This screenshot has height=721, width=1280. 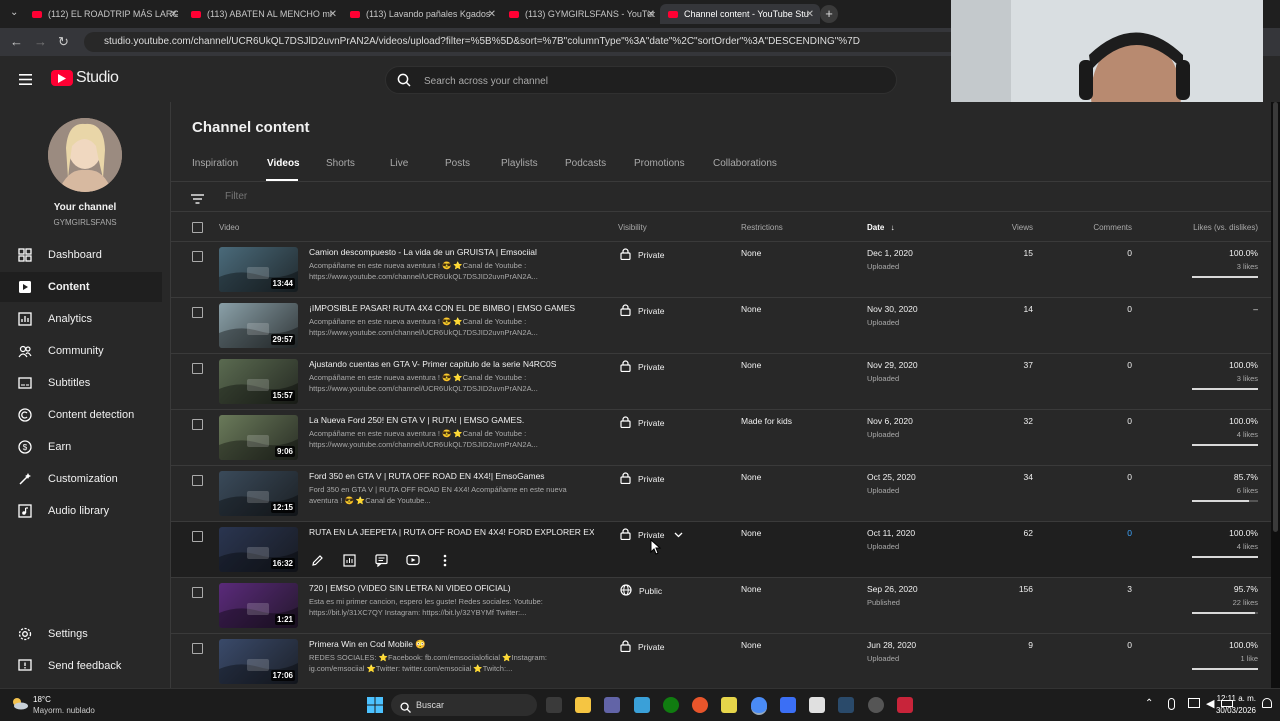 I want to click on comments-icon, so click(x=381, y=560).